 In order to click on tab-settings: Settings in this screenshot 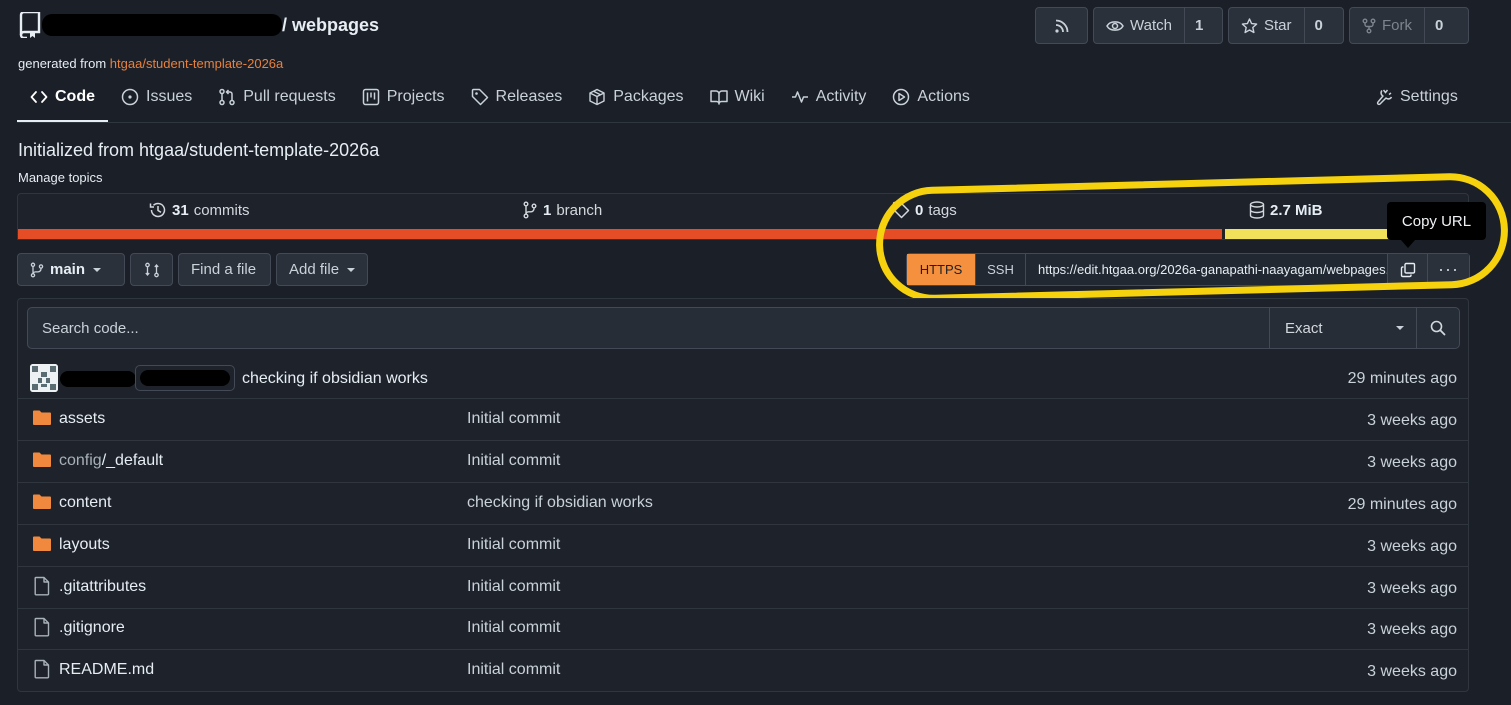, I will do `click(1416, 102)`.